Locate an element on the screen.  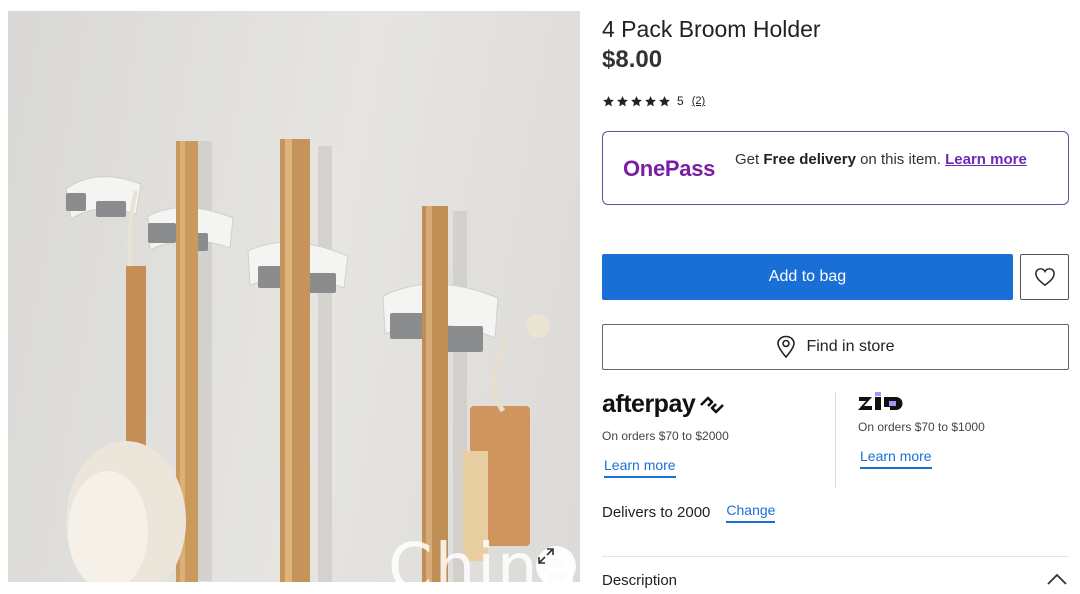
product-rating: 5 (2) is located at coordinates (653, 101).